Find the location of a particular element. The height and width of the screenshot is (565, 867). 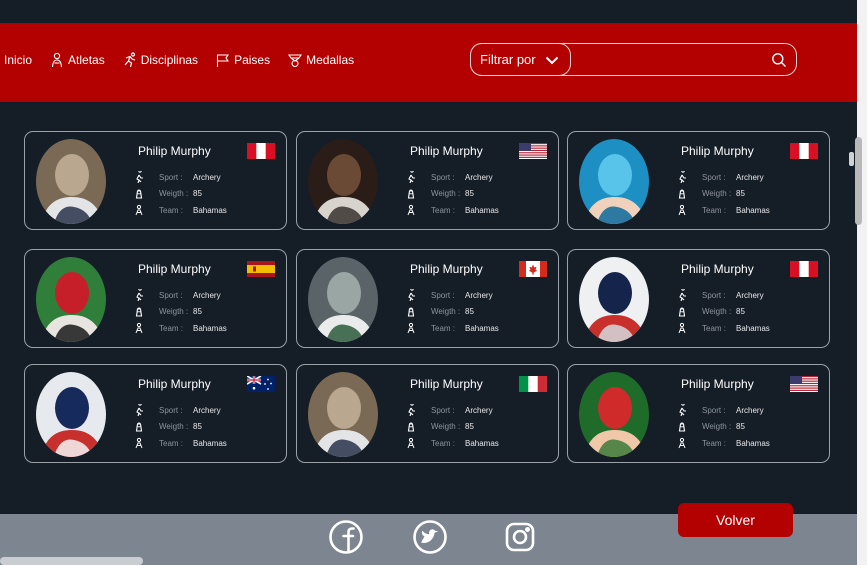

nav-label-inicio: Inicio is located at coordinates (18, 60).